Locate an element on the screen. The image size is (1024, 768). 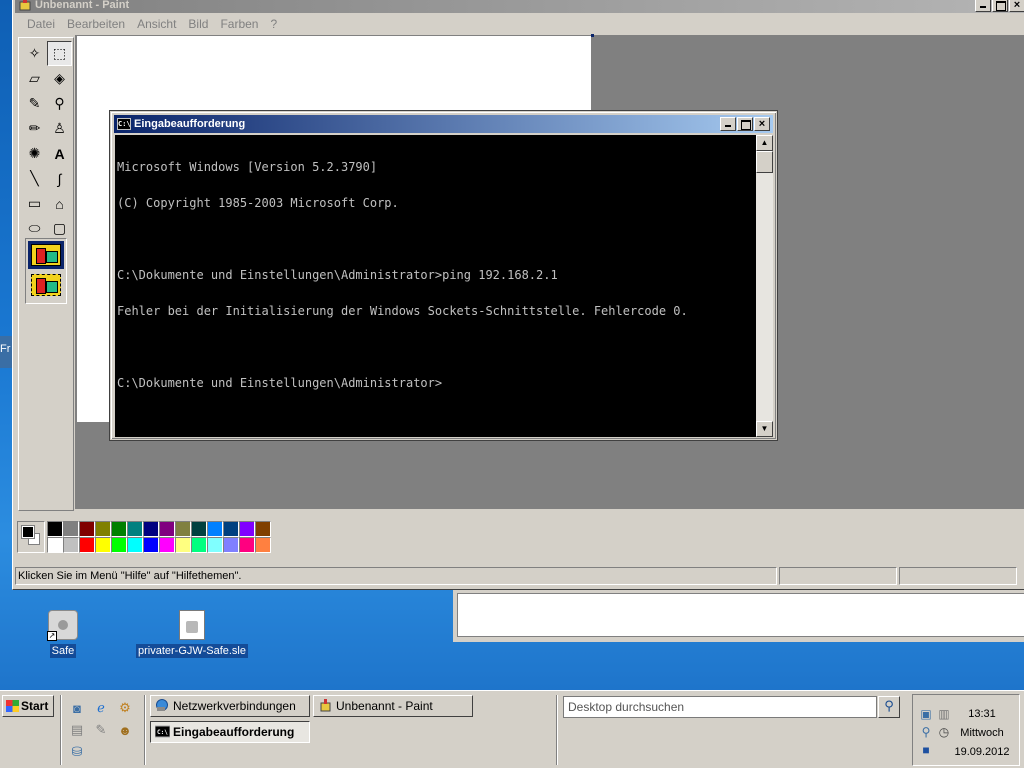
tool-line: ╲ is located at coordinates (34, 178).